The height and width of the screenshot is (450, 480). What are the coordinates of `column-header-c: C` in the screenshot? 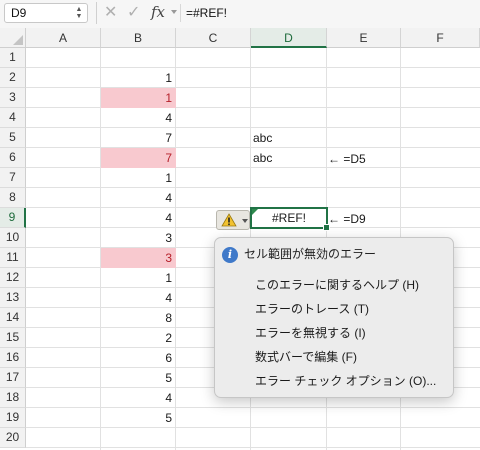 It's located at (213, 38).